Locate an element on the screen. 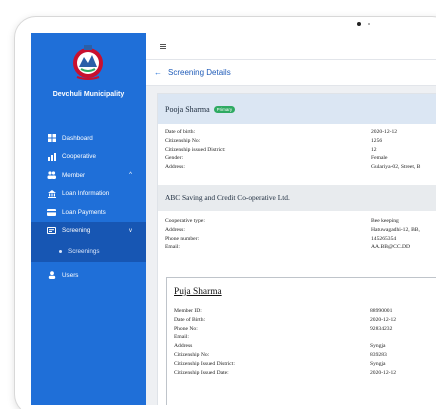 This screenshot has height=409, width=436. camera-dot is located at coordinates (359, 24).